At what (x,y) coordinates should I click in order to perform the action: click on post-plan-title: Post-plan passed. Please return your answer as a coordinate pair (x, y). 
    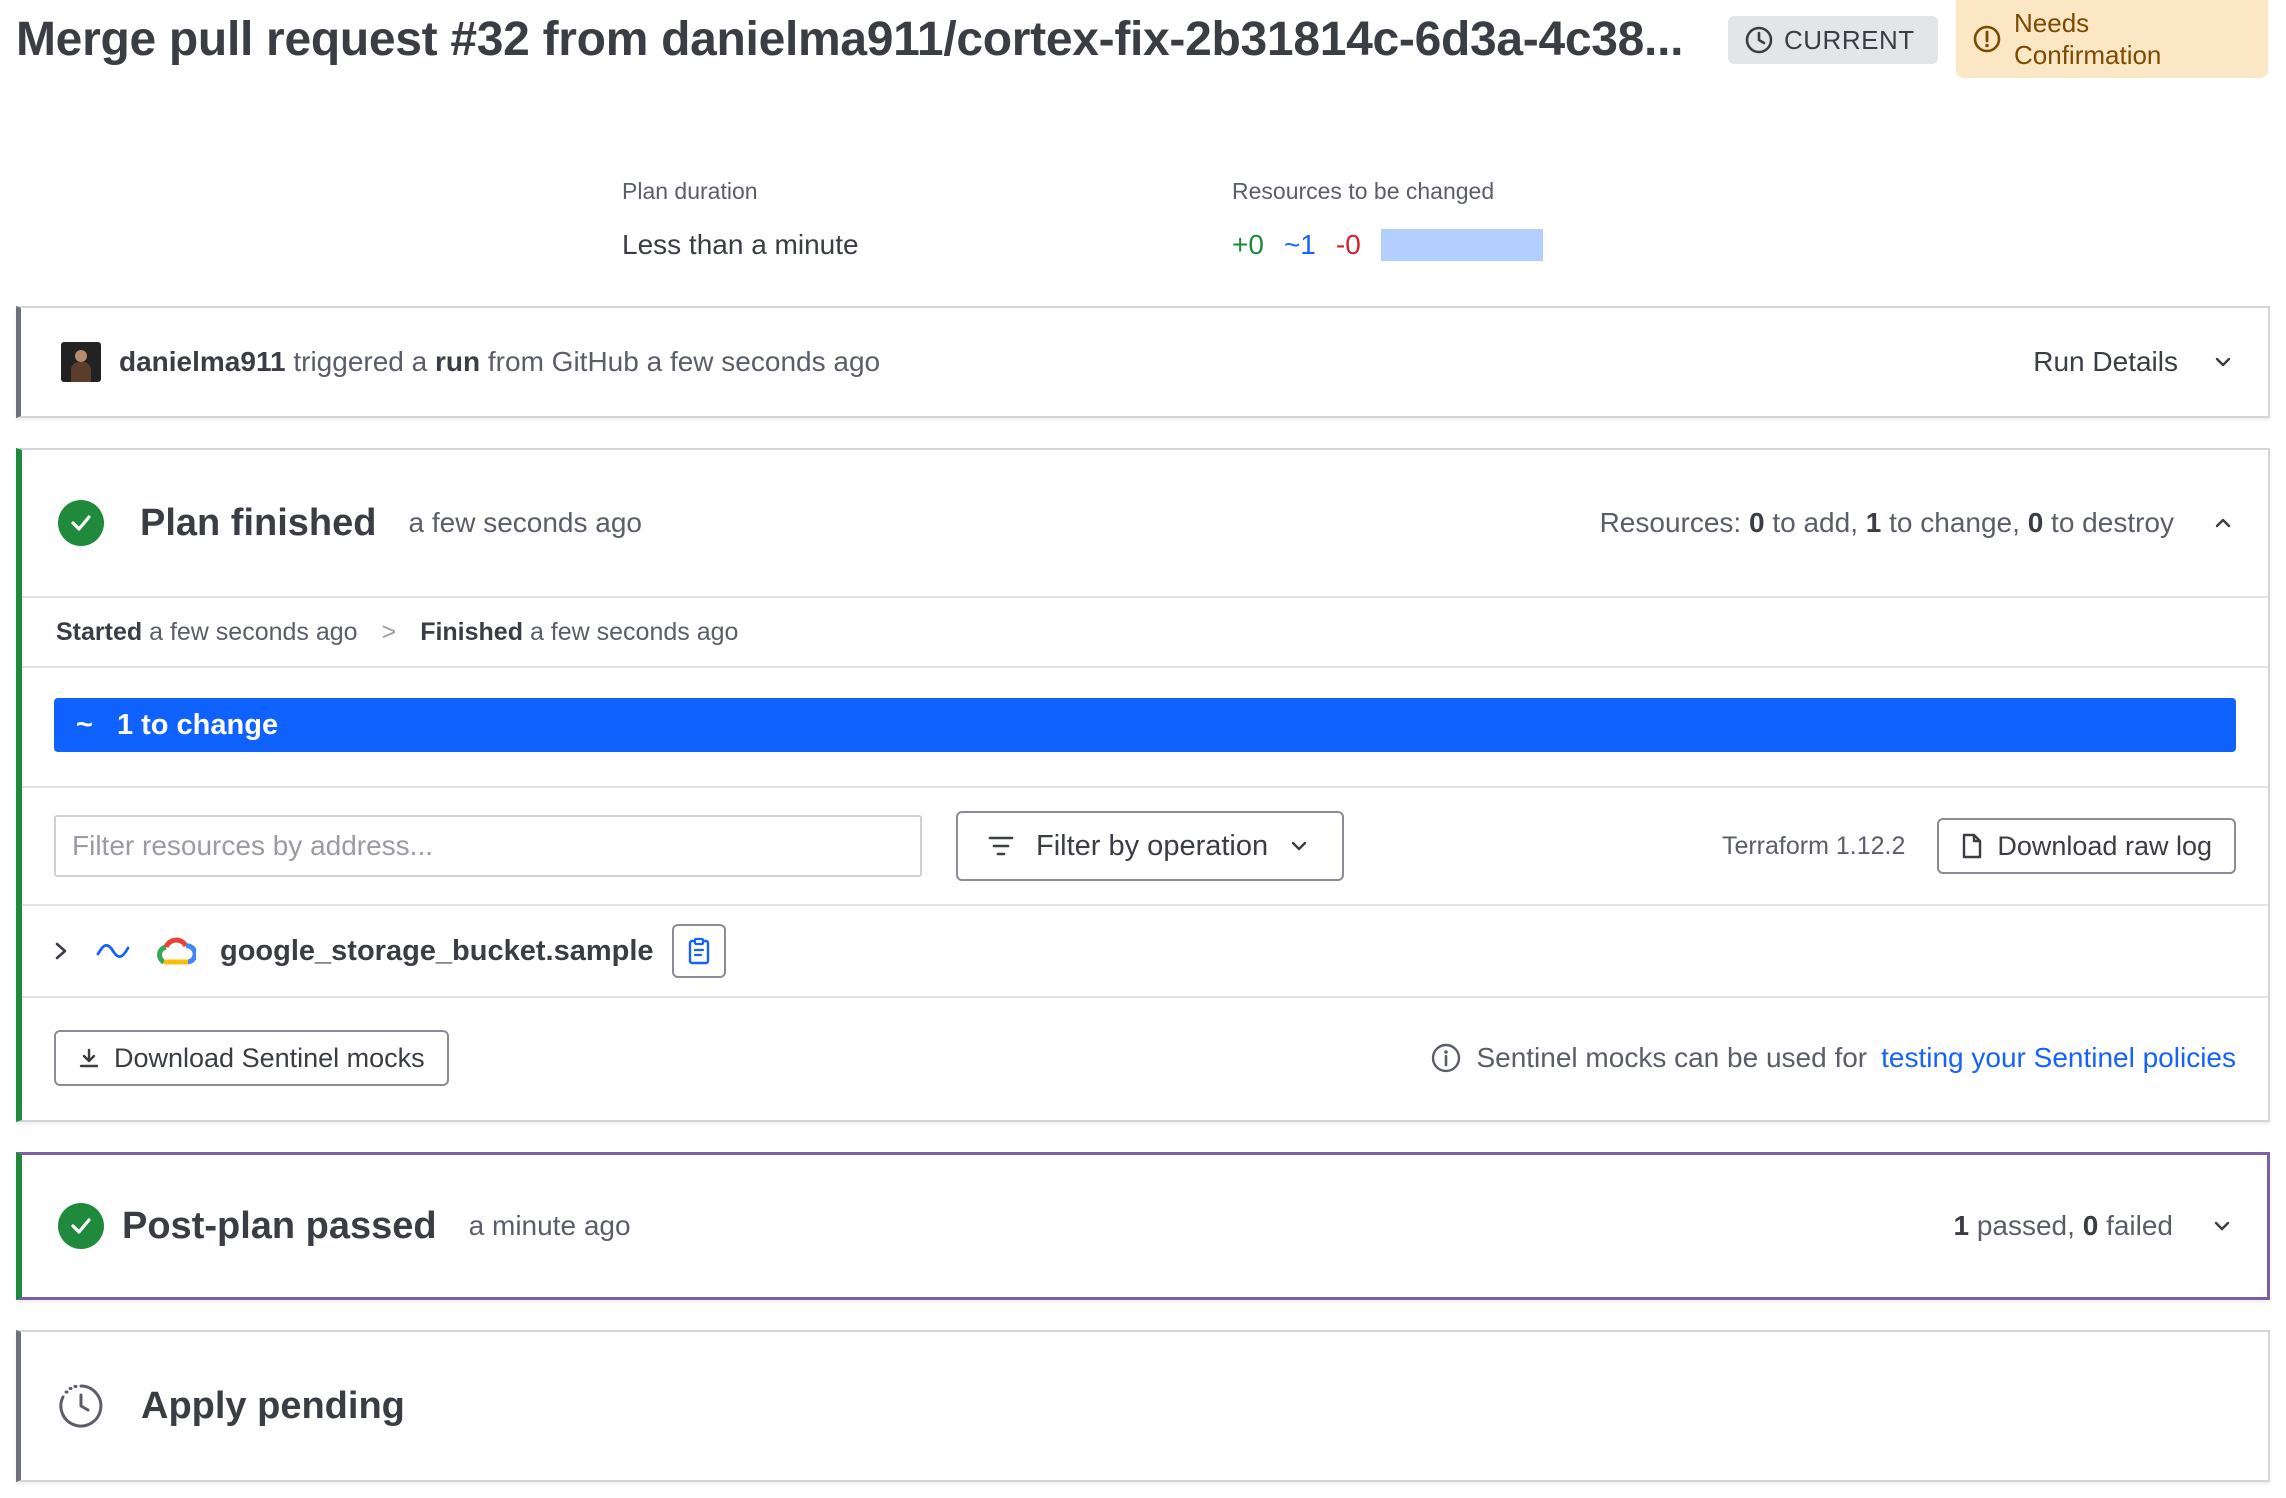
    Looking at the image, I should click on (279, 1225).